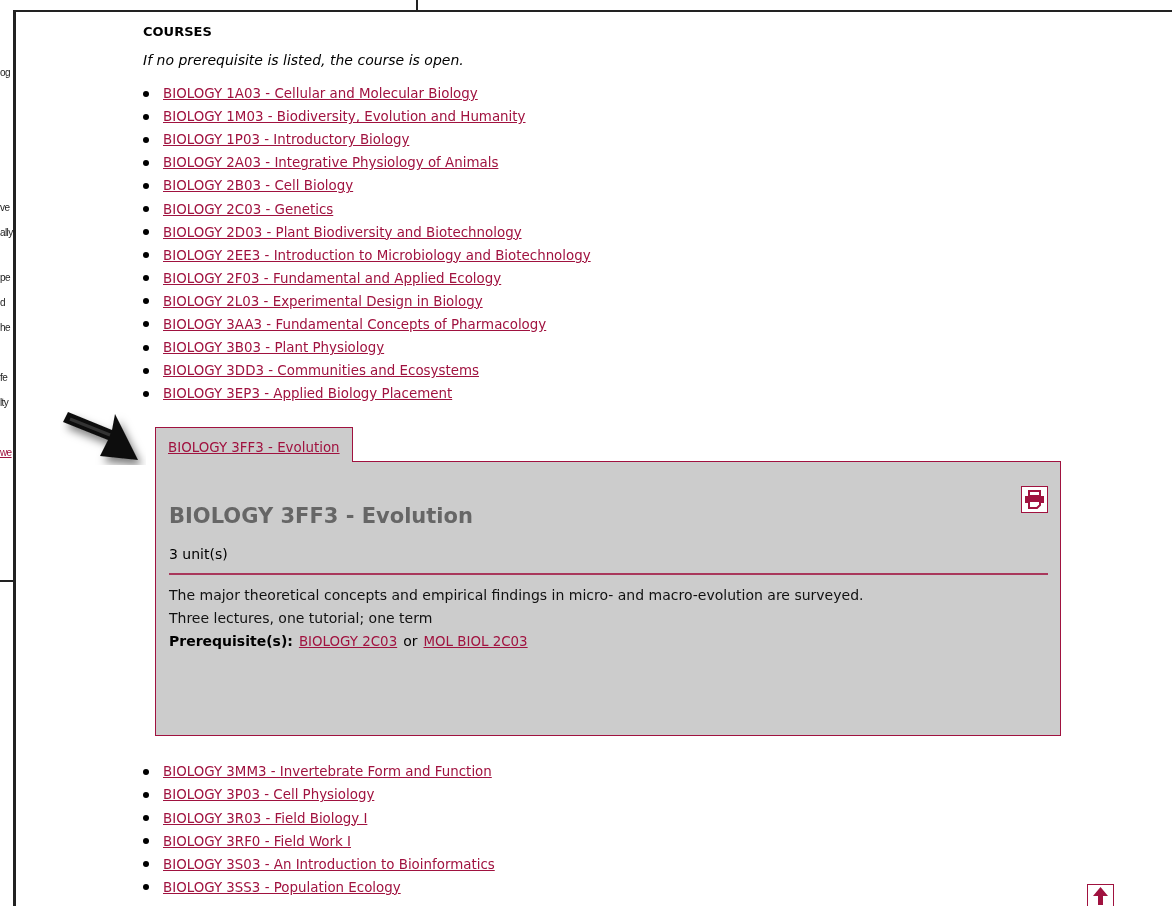 This screenshot has width=1172, height=906. Describe the element at coordinates (332, 278) in the screenshot. I see `course-link: BIOLOGY 2F03 - Fundamental and Applied Ecology` at that location.